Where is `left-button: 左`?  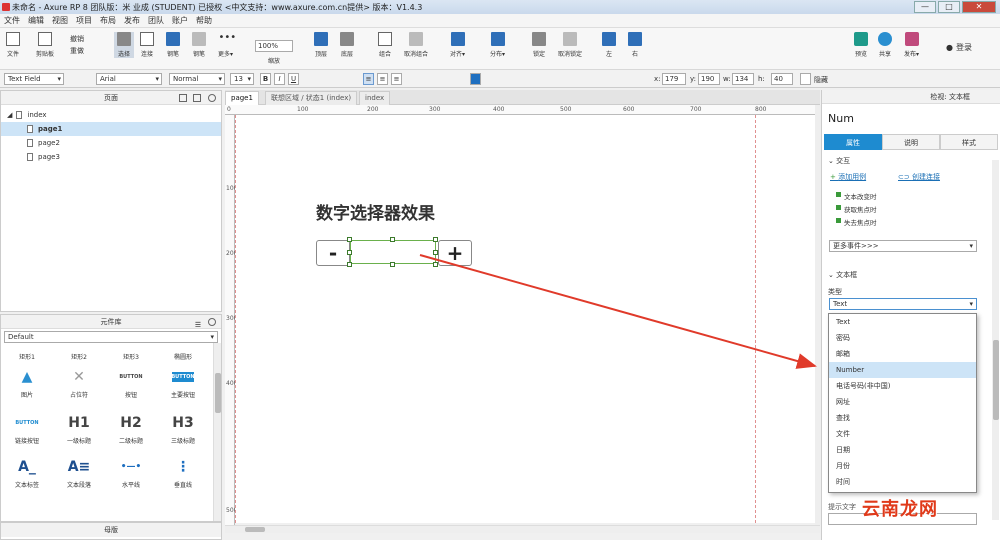
left-button: 左 is located at coordinates (609, 45).